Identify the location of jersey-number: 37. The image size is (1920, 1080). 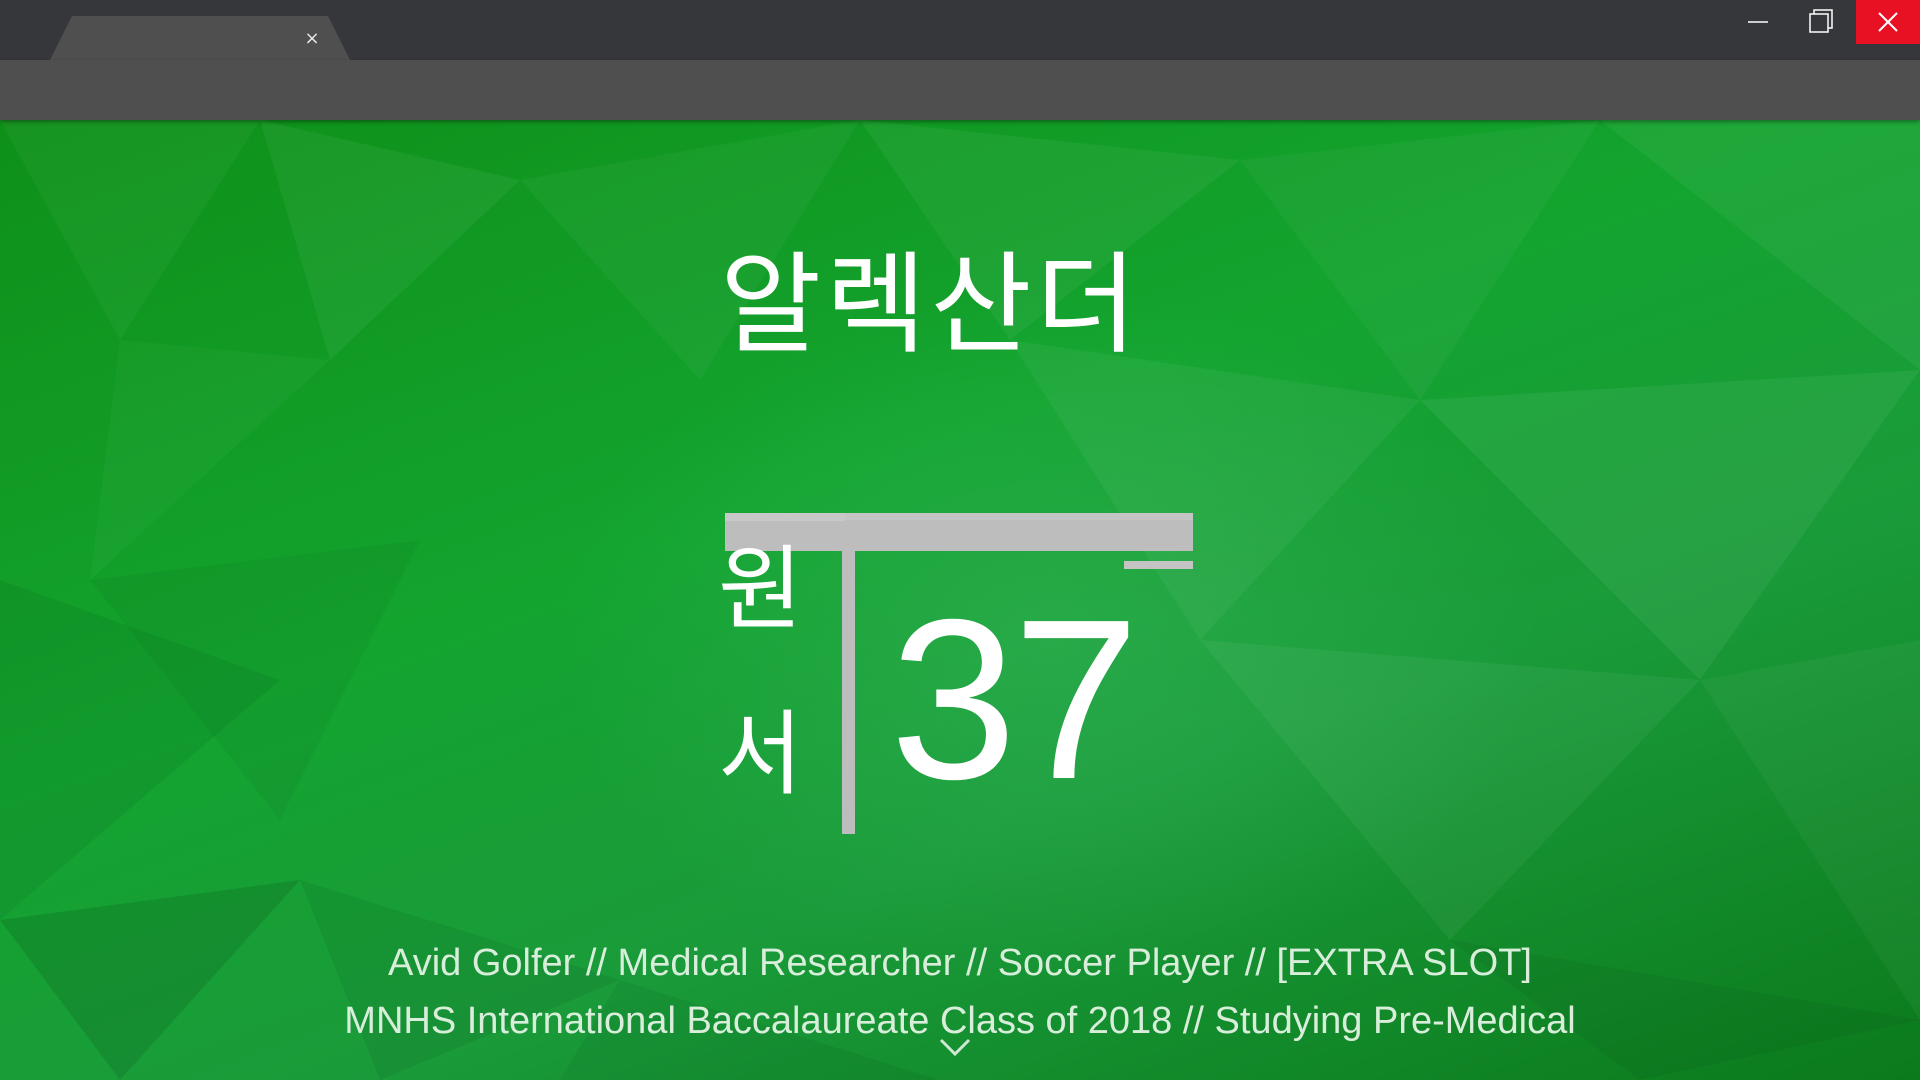
(1015, 700).